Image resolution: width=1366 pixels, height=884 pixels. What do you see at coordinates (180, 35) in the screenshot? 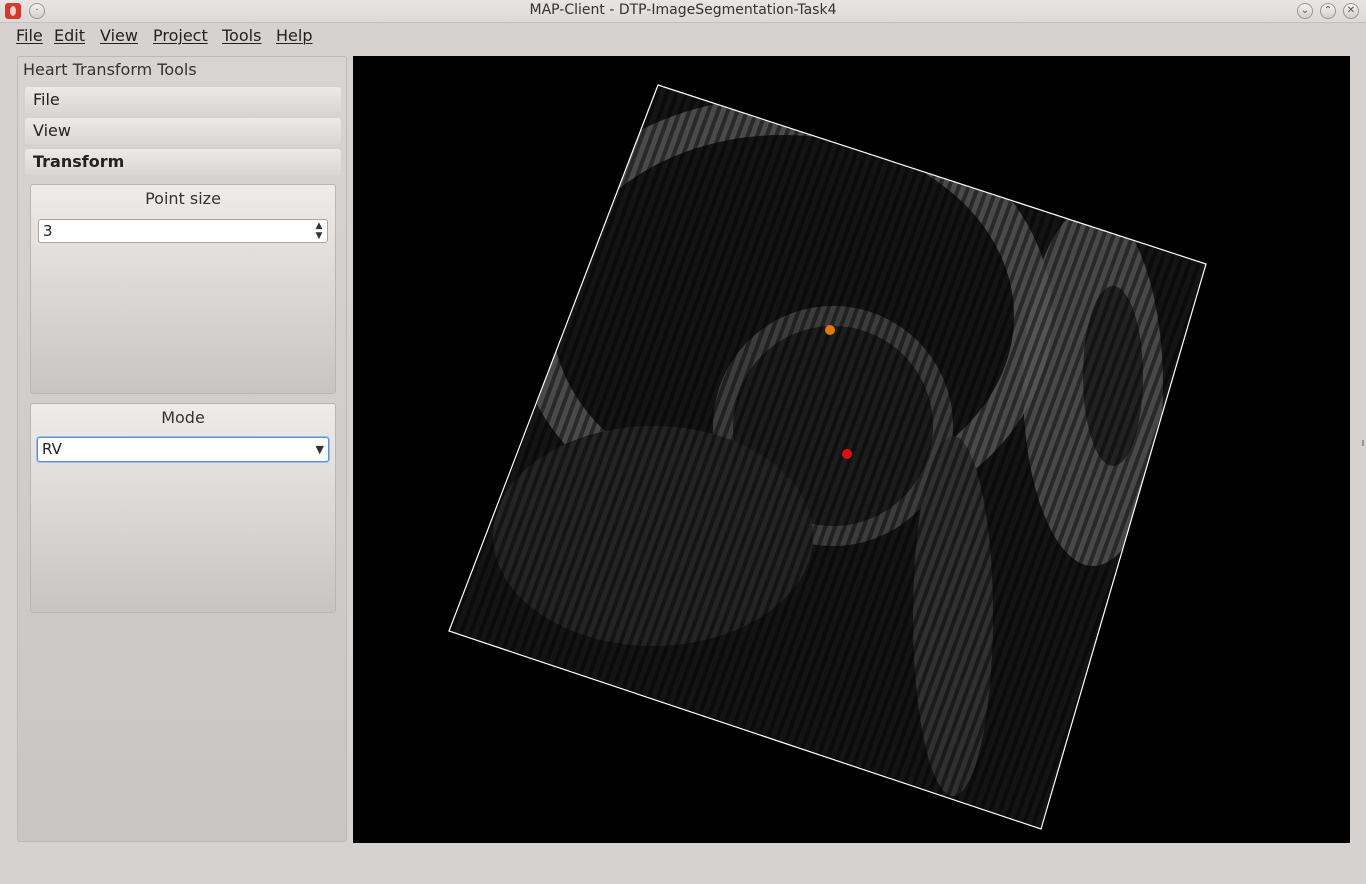
I see `menu-project: Project` at bounding box center [180, 35].